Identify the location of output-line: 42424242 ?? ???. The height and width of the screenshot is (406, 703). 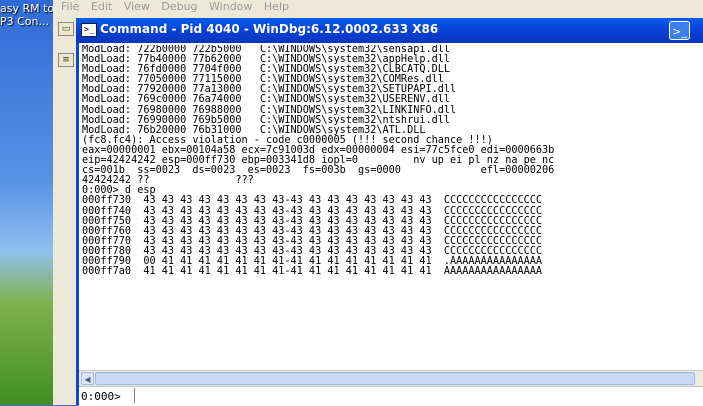
(168, 181).